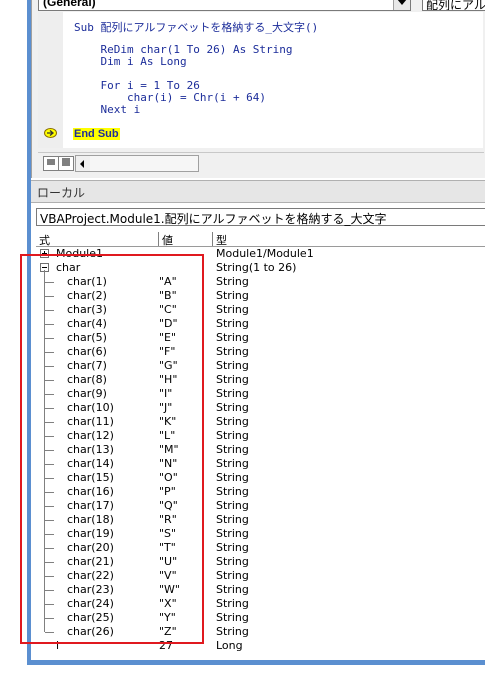 The width and height of the screenshot is (485, 680). I want to click on full-module-view-icon, so click(66, 162).